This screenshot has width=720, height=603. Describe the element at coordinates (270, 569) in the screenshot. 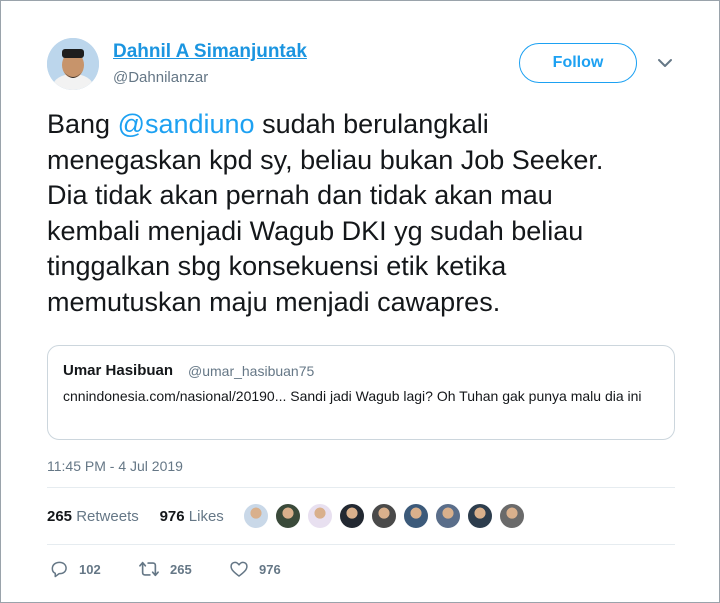

I see `like-count: 976` at that location.